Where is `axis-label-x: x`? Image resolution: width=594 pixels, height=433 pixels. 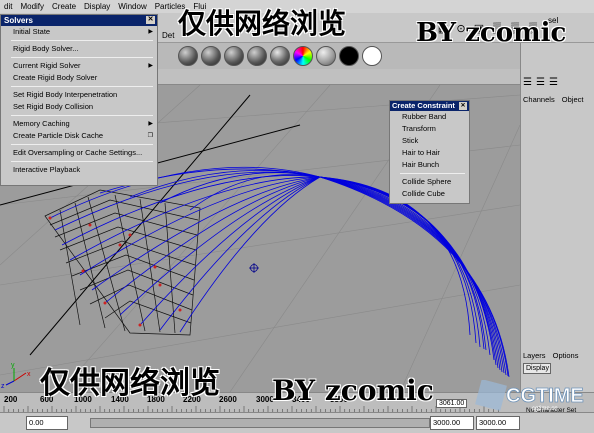
axis-label-x: x is located at coordinates (29, 374).